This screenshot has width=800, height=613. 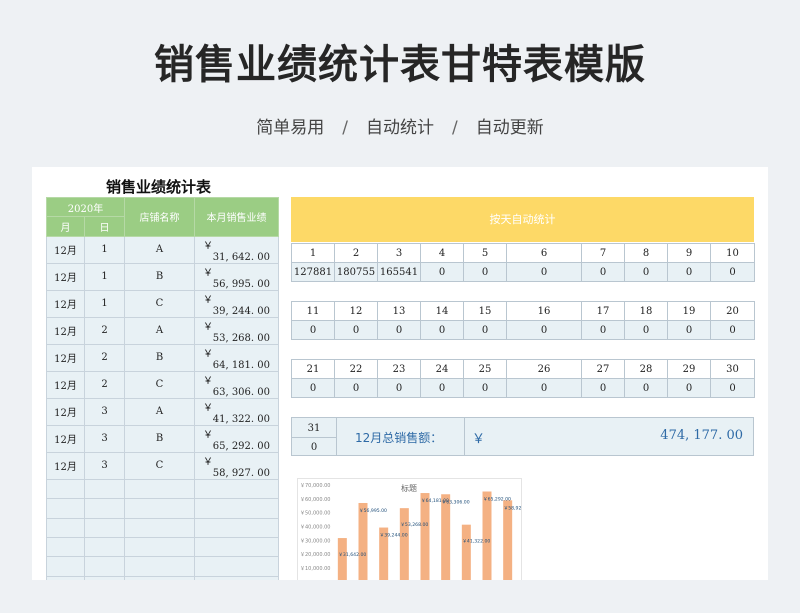 I want to click on table-row: 12月 1 C ￥ 39, 244. 00, so click(x=162, y=303).